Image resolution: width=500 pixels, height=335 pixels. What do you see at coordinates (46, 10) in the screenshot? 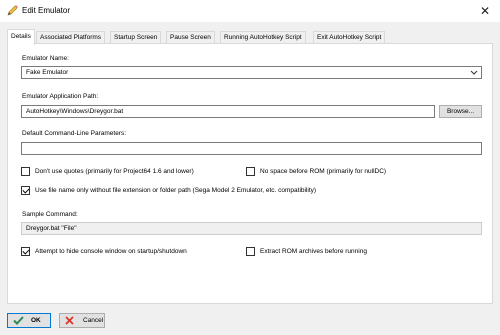
I see `window-title: Edit Emulator` at bounding box center [46, 10].